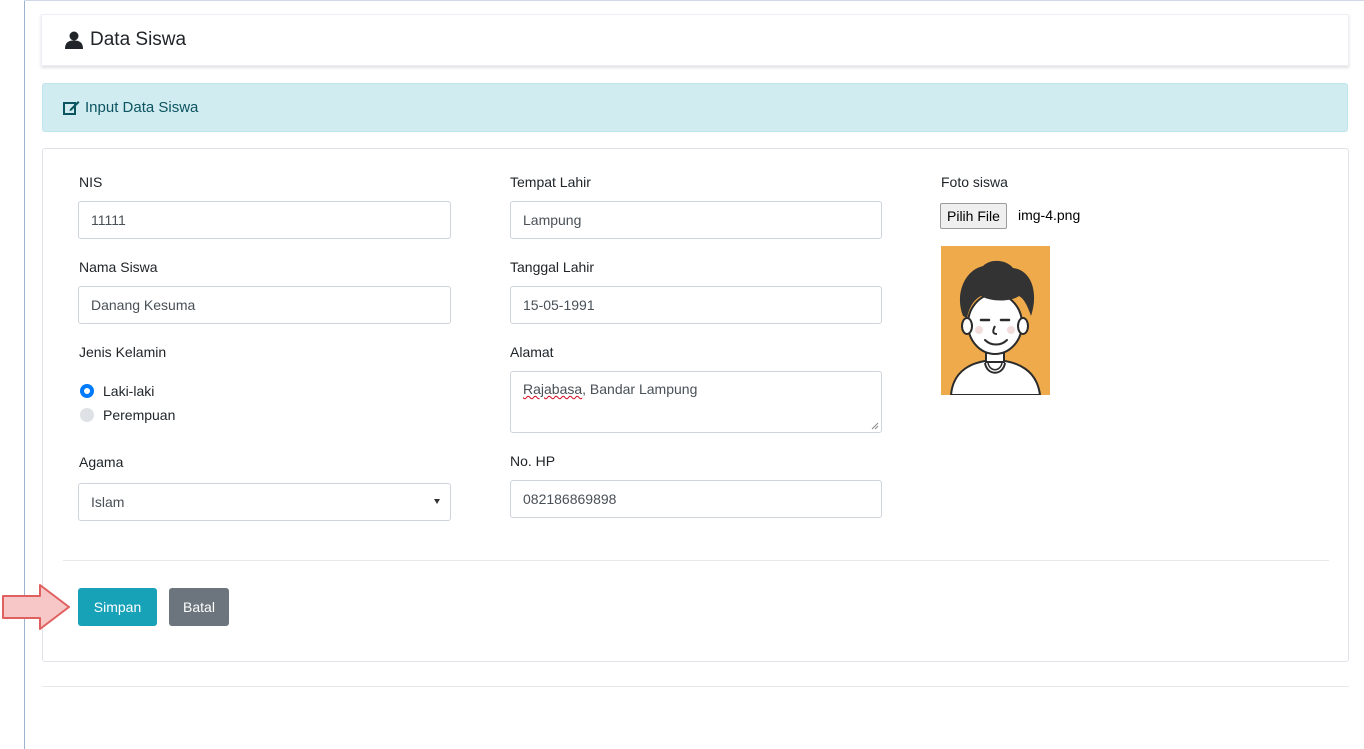  Describe the element at coordinates (875, 426) in the screenshot. I see `resize-handle-icon` at that location.